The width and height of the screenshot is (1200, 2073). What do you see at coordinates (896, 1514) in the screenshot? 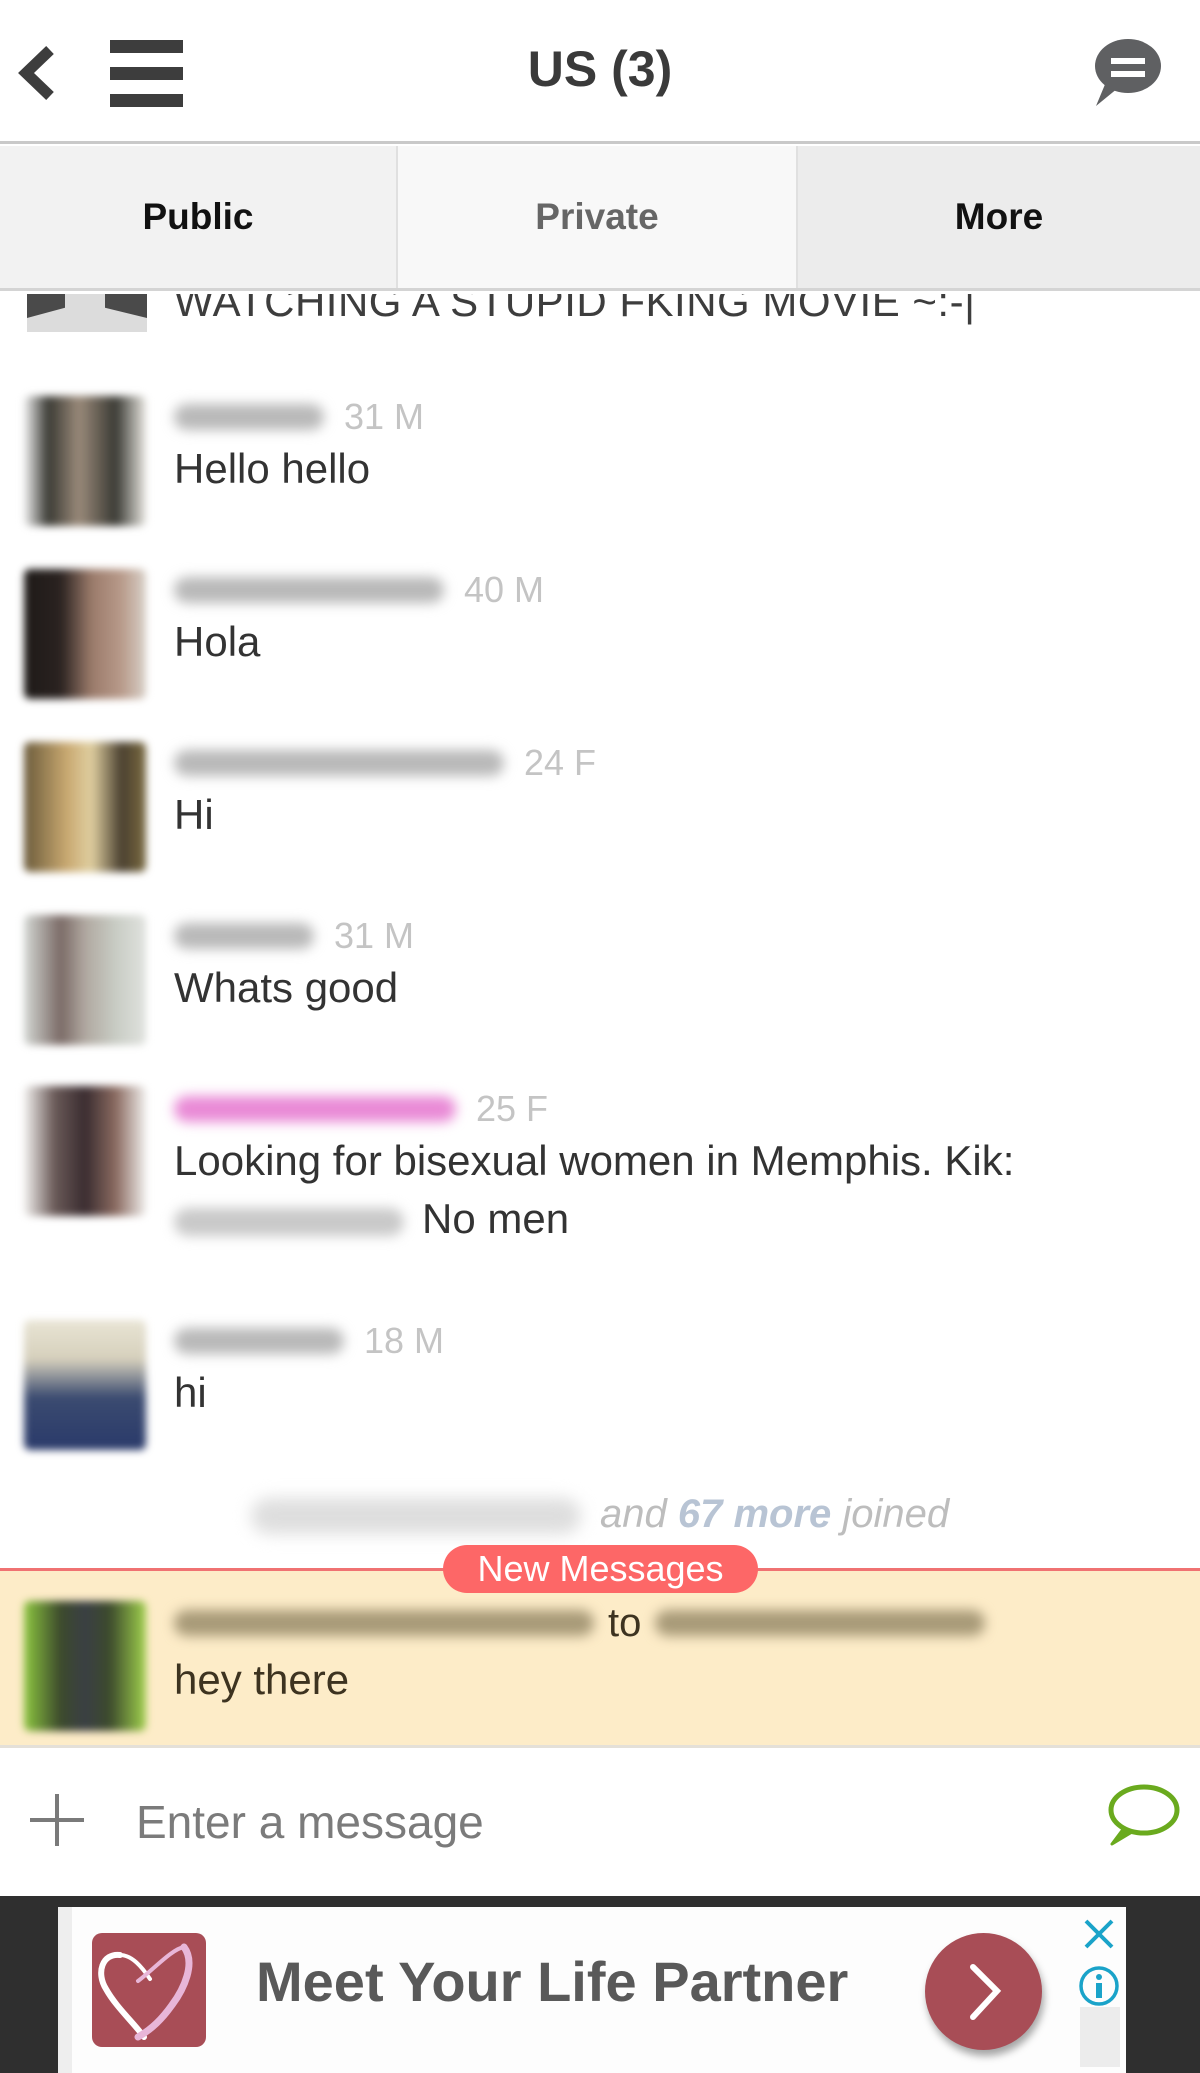
I see `joined-suffix: joined` at bounding box center [896, 1514].